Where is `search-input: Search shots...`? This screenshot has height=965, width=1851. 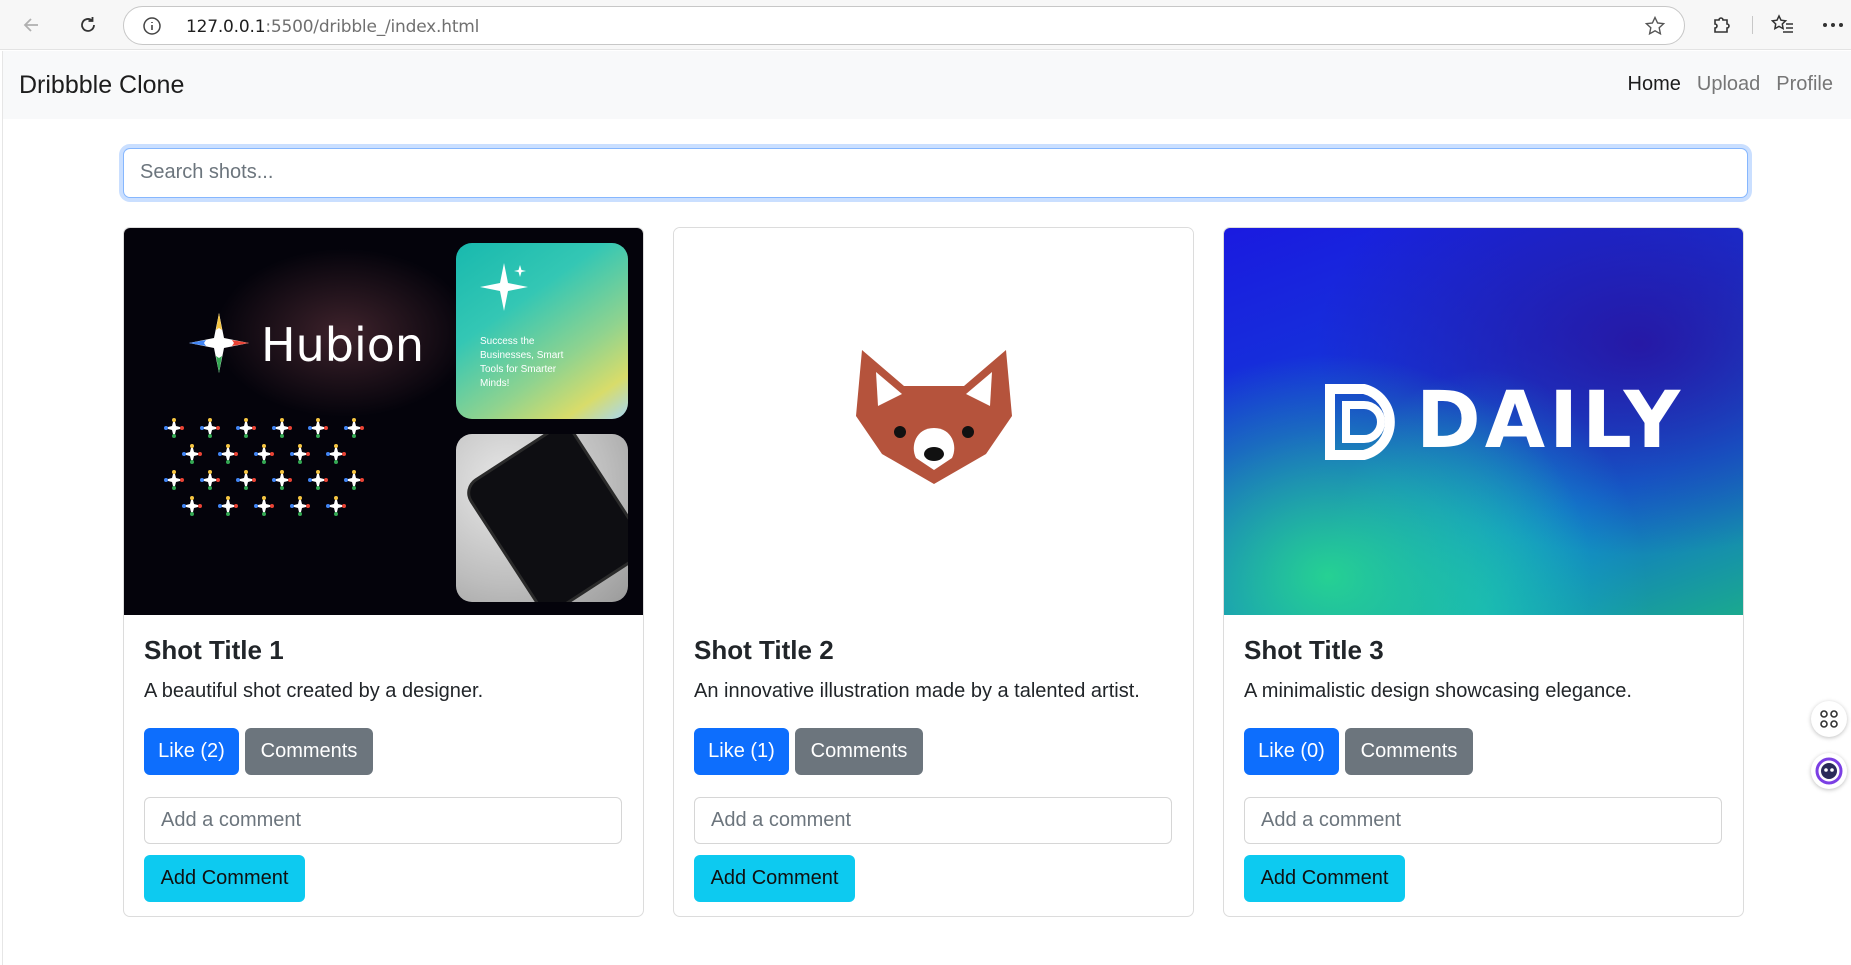
search-input: Search shots... is located at coordinates (935, 173).